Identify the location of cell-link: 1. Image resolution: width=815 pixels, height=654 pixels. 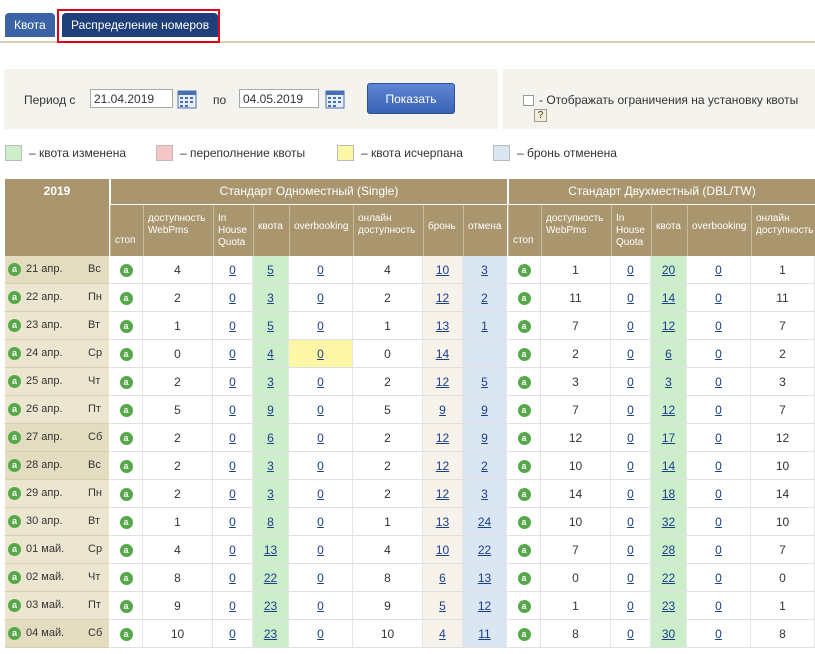
(484, 326).